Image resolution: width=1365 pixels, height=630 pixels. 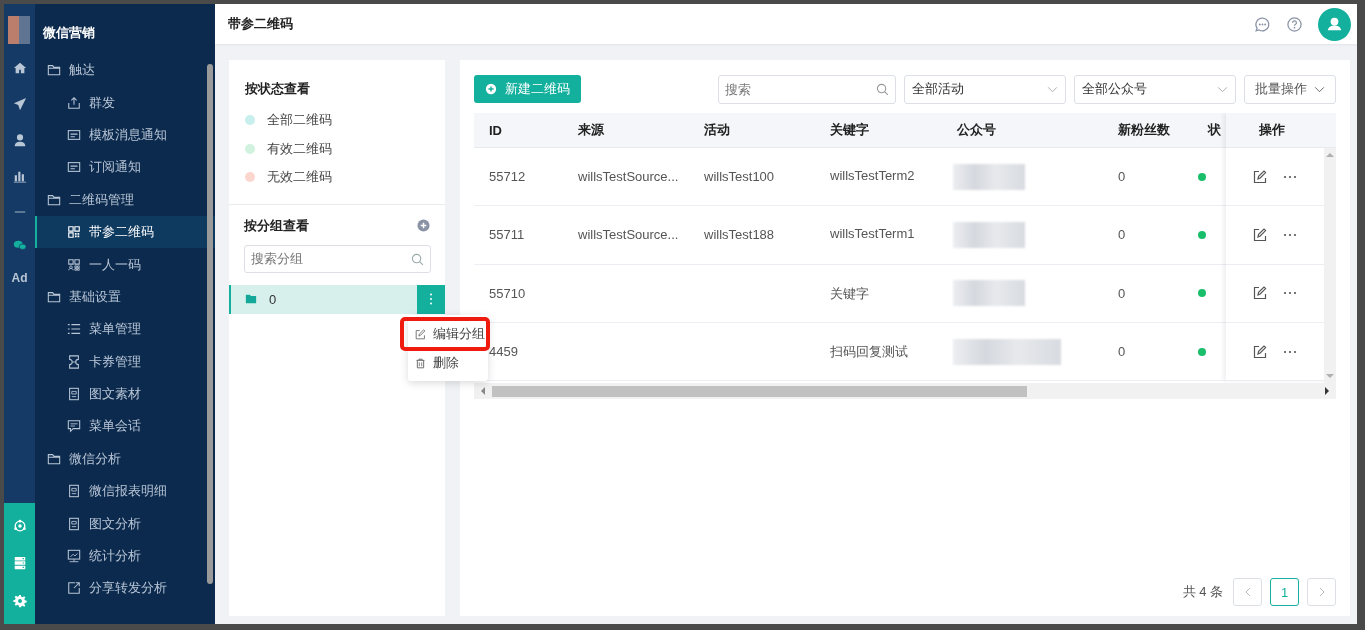 I want to click on trash-icon, so click(x=420, y=363).